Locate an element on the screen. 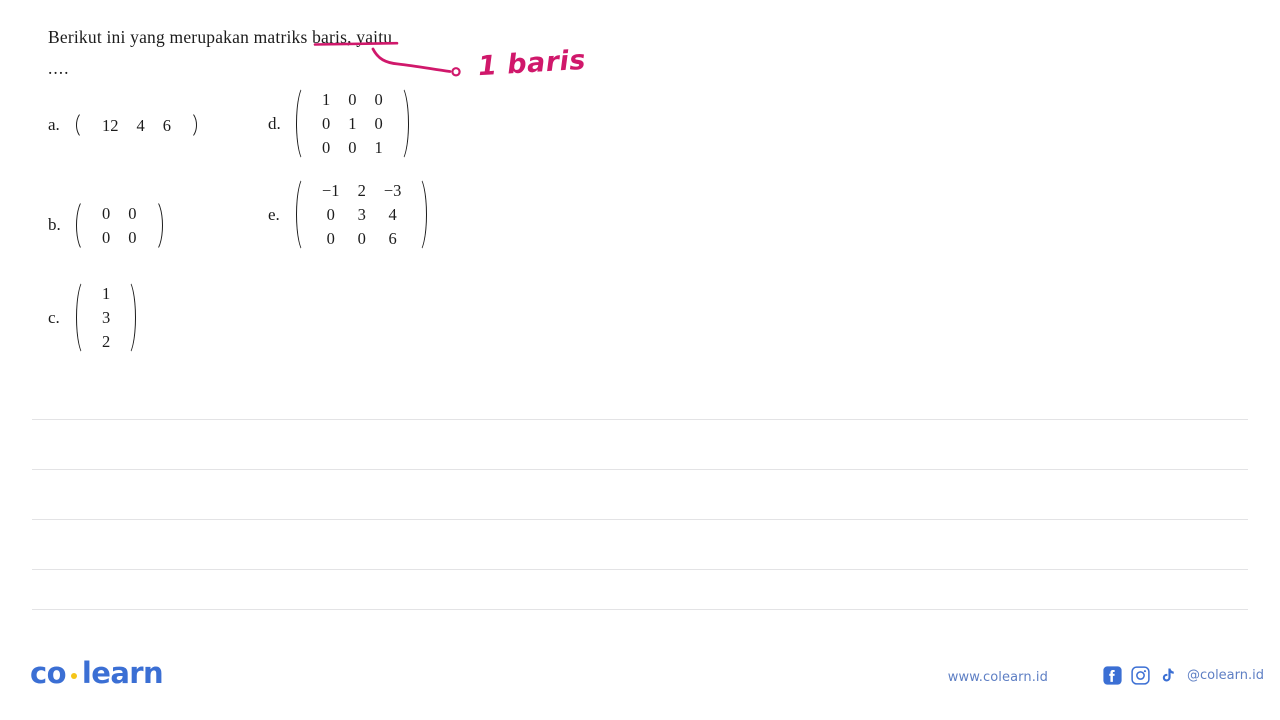 The height and width of the screenshot is (720, 1280). option-d: d. 100010001 is located at coordinates (339, 123).